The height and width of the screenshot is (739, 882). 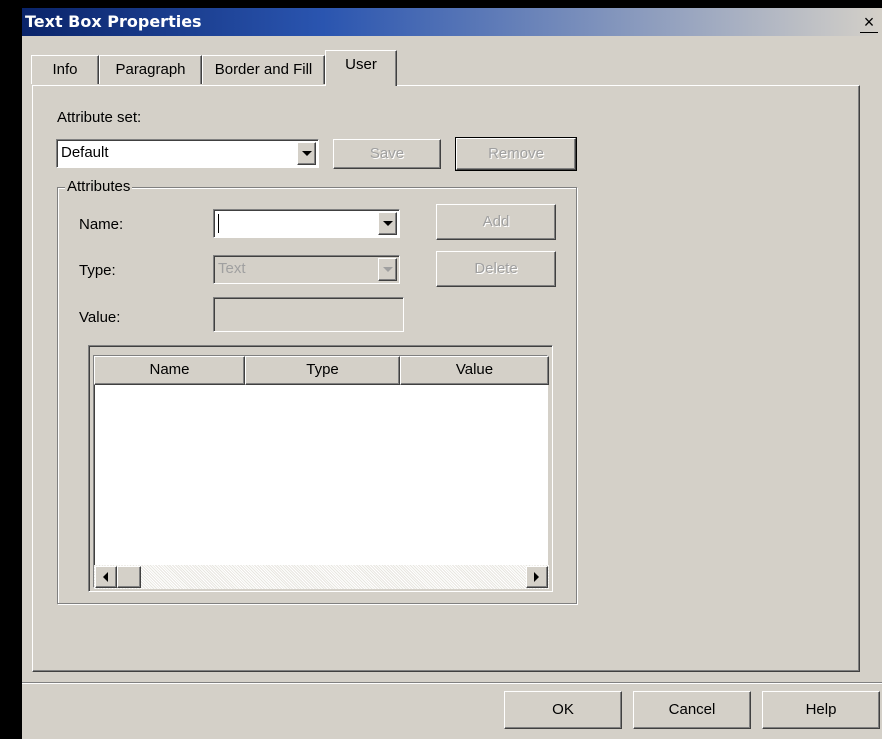 I want to click on type-dropdown: Text, so click(x=306, y=269).